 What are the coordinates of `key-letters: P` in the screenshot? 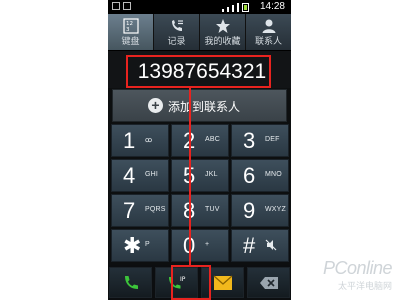 It's located at (147, 244).